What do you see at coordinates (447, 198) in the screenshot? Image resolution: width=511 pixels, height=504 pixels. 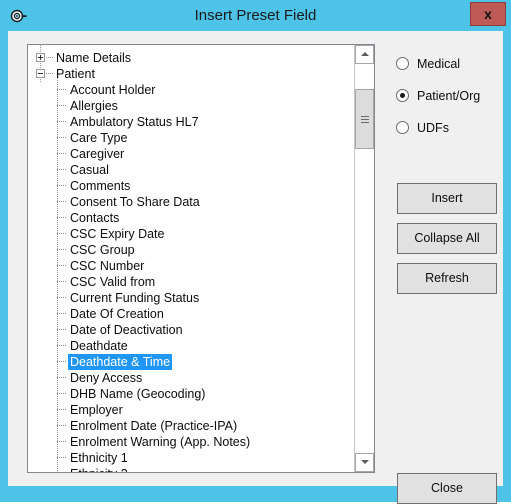 I see `insert-button: Insert` at bounding box center [447, 198].